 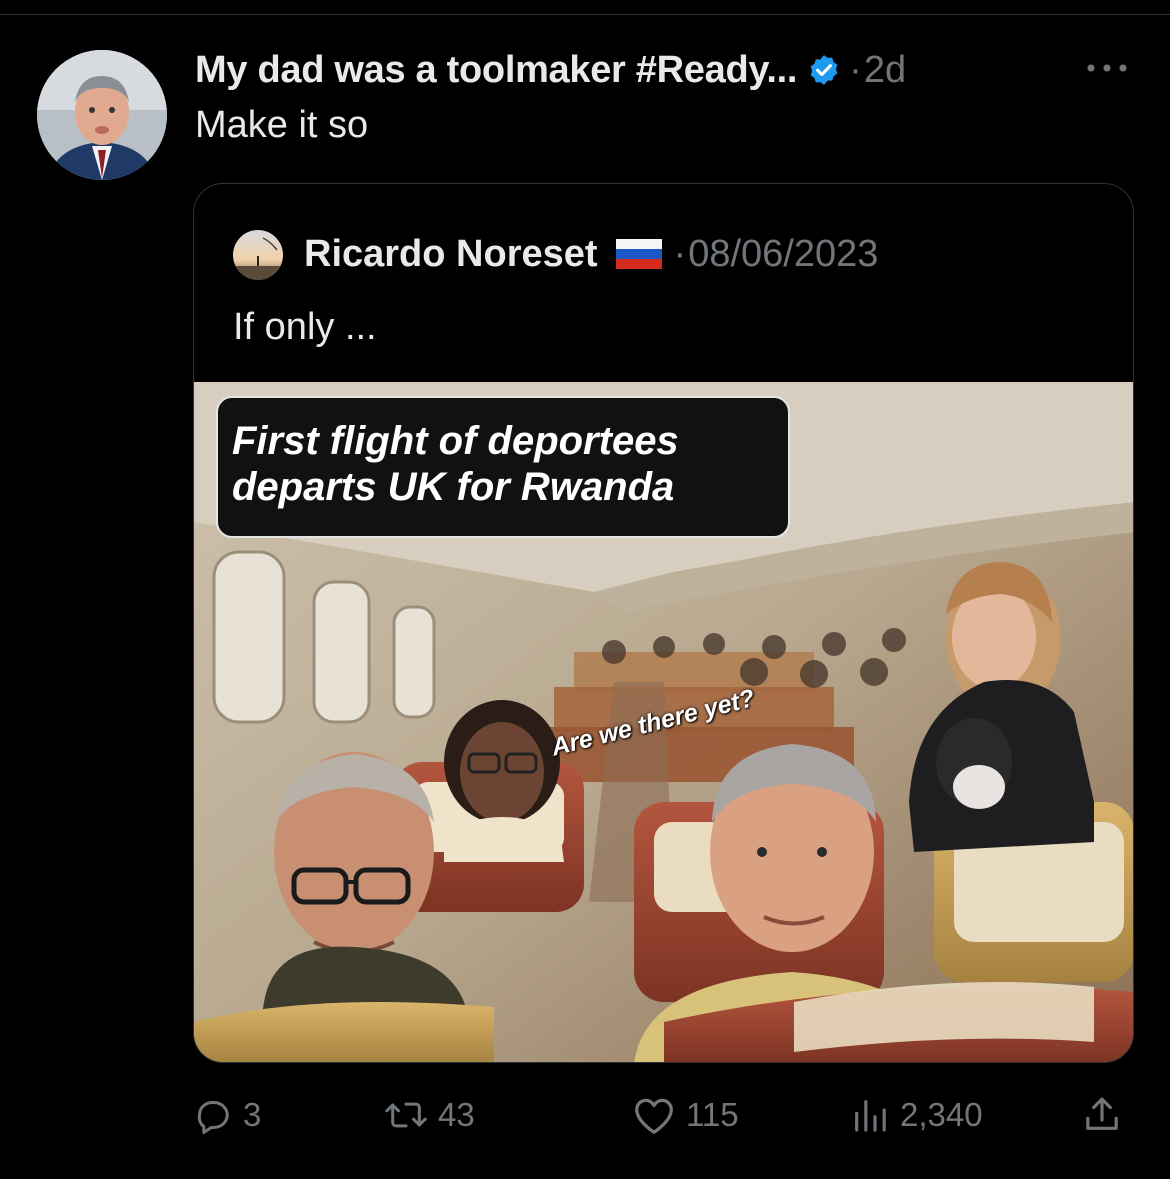 I want to click on quoted-header: Ricardo Noreset · 08/06/2023, so click(x=591, y=254).